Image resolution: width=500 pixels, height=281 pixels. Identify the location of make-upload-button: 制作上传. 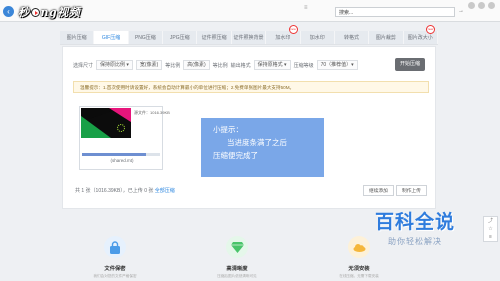
(411, 190).